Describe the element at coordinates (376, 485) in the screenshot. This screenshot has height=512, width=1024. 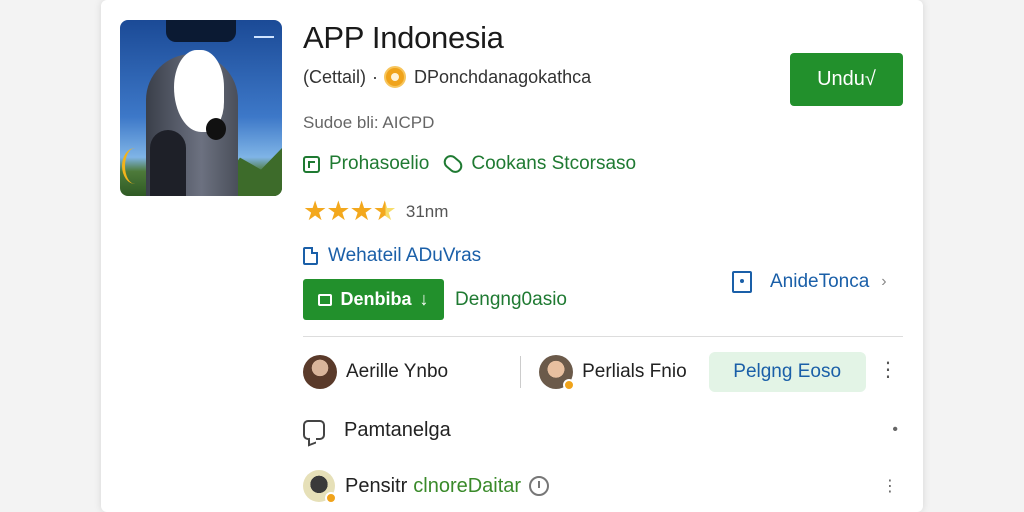
I see `list-item-label: Pensitr` at that location.